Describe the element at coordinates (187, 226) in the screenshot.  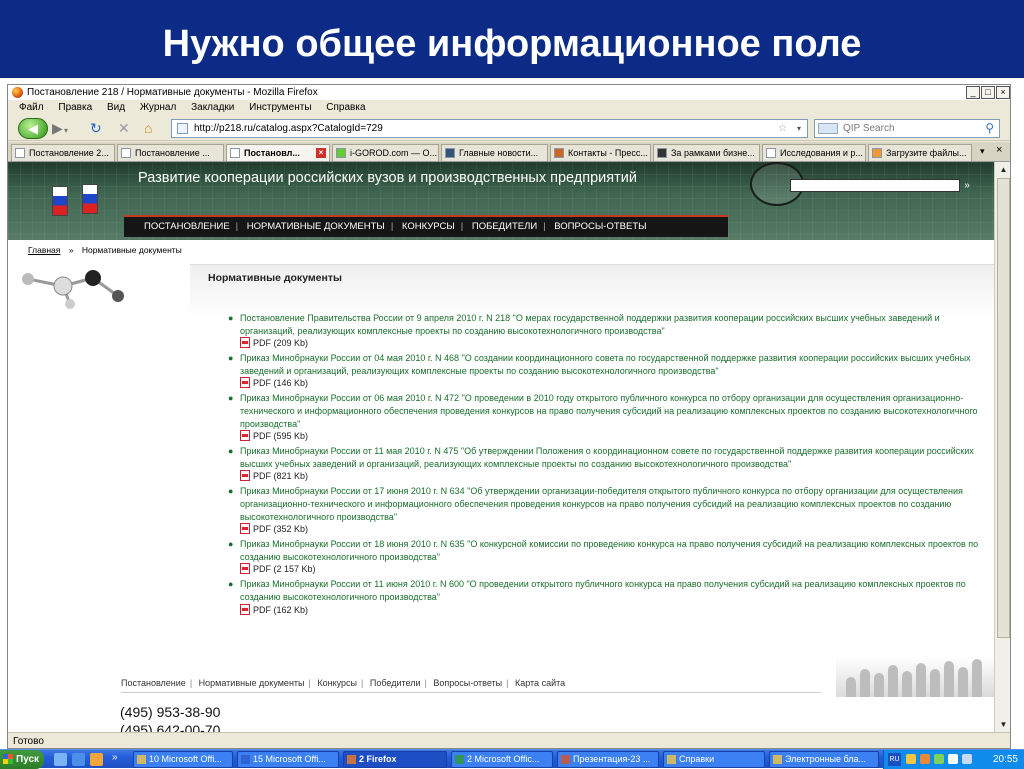
I see `topnav-decree: ПОСТАНОВЛЕНИЕ` at that location.